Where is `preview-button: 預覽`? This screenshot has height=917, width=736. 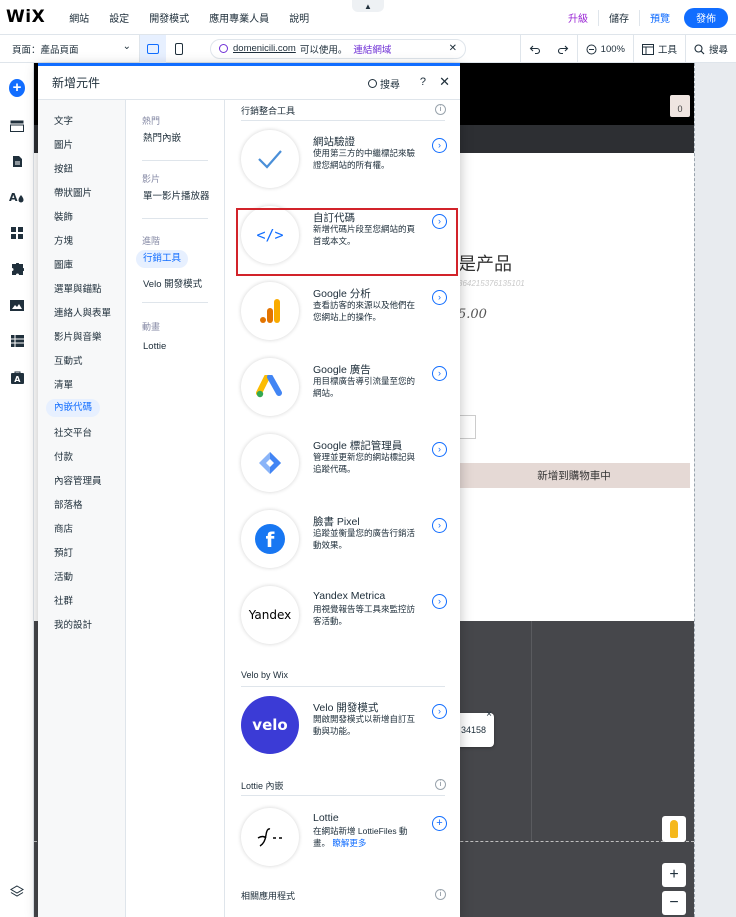 preview-button: 預覽 is located at coordinates (660, 17).